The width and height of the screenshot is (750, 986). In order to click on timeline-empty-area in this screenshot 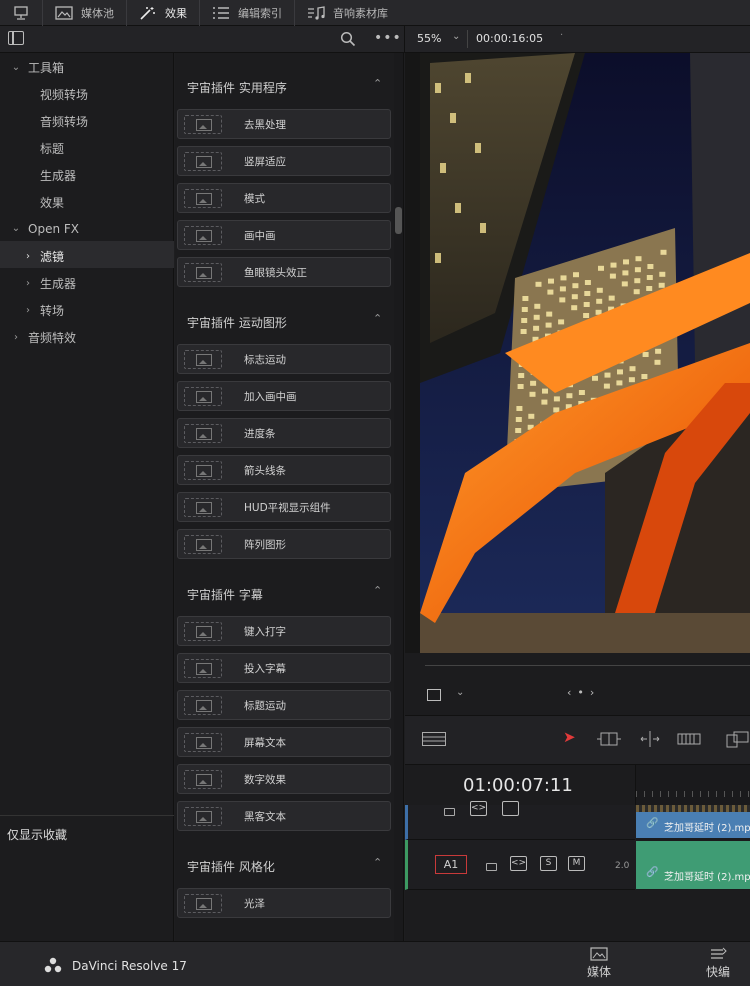, I will do `click(577, 915)`.